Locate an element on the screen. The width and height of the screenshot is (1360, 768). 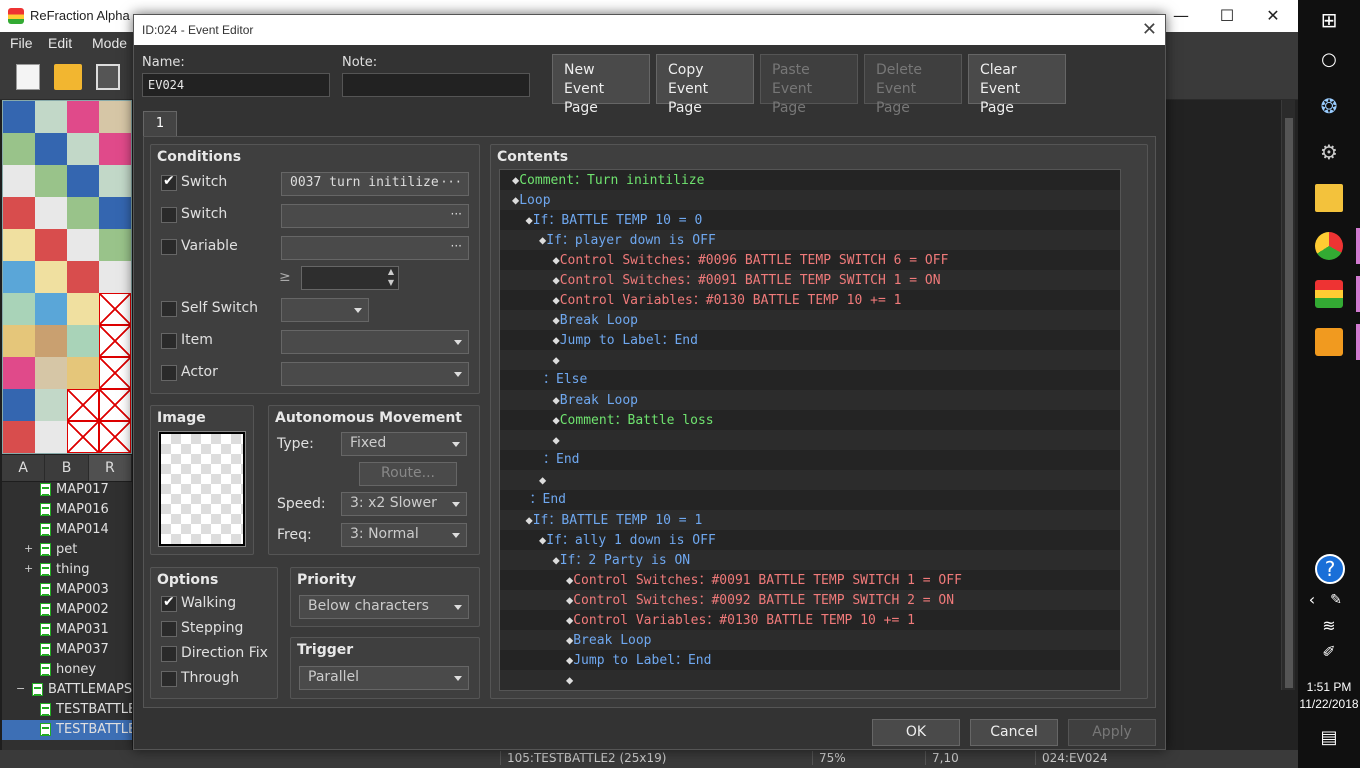
actor-checkbox is located at coordinates (169, 373).